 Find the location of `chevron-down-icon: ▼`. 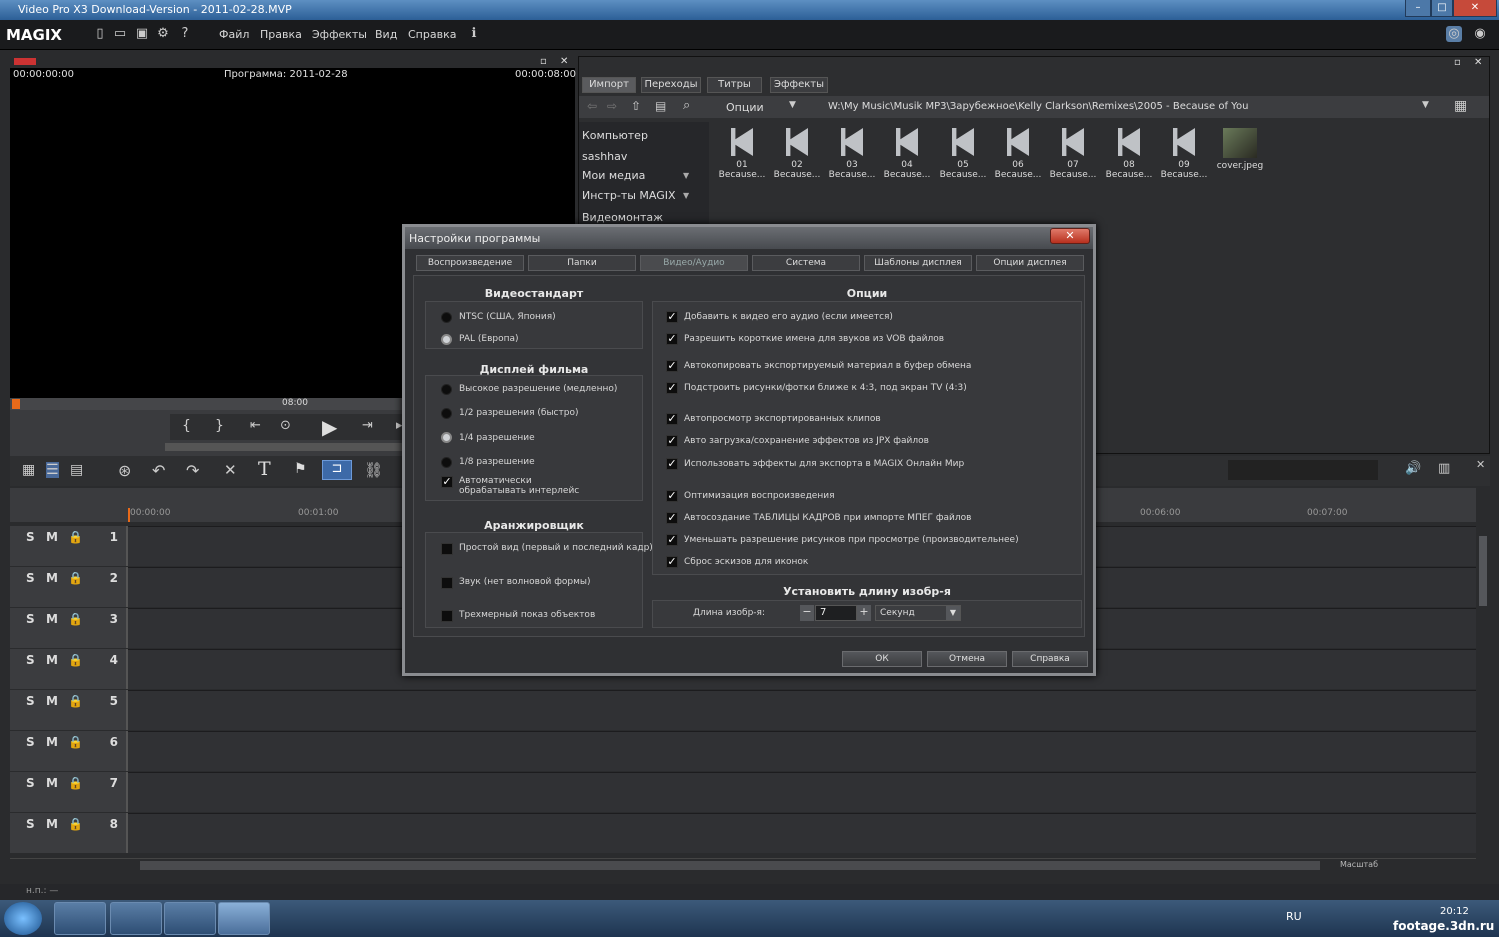

chevron-down-icon: ▼ is located at coordinates (953, 613).